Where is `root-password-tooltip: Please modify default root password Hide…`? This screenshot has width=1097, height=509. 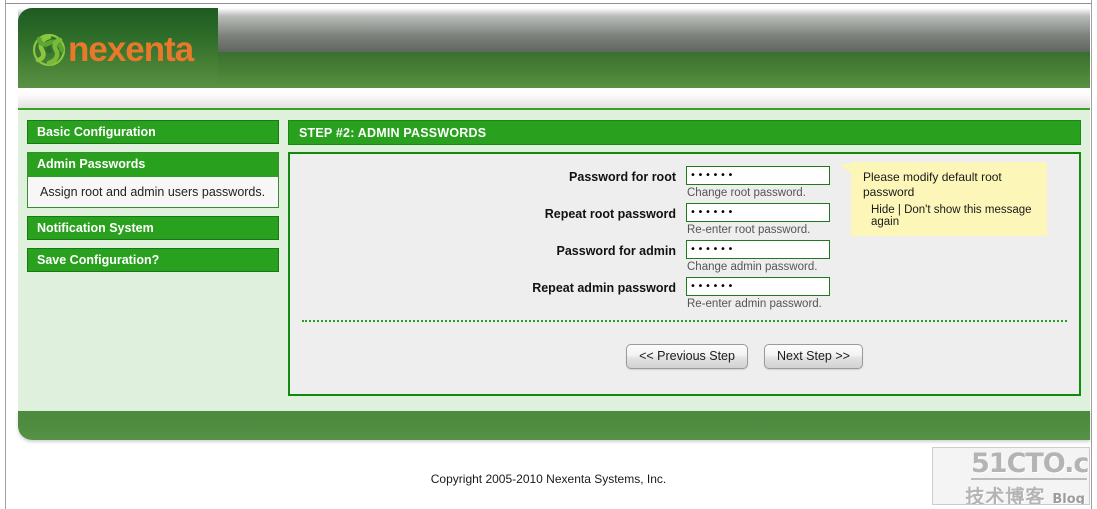 root-password-tooltip: Please modify default root password Hide… is located at coordinates (943, 199).